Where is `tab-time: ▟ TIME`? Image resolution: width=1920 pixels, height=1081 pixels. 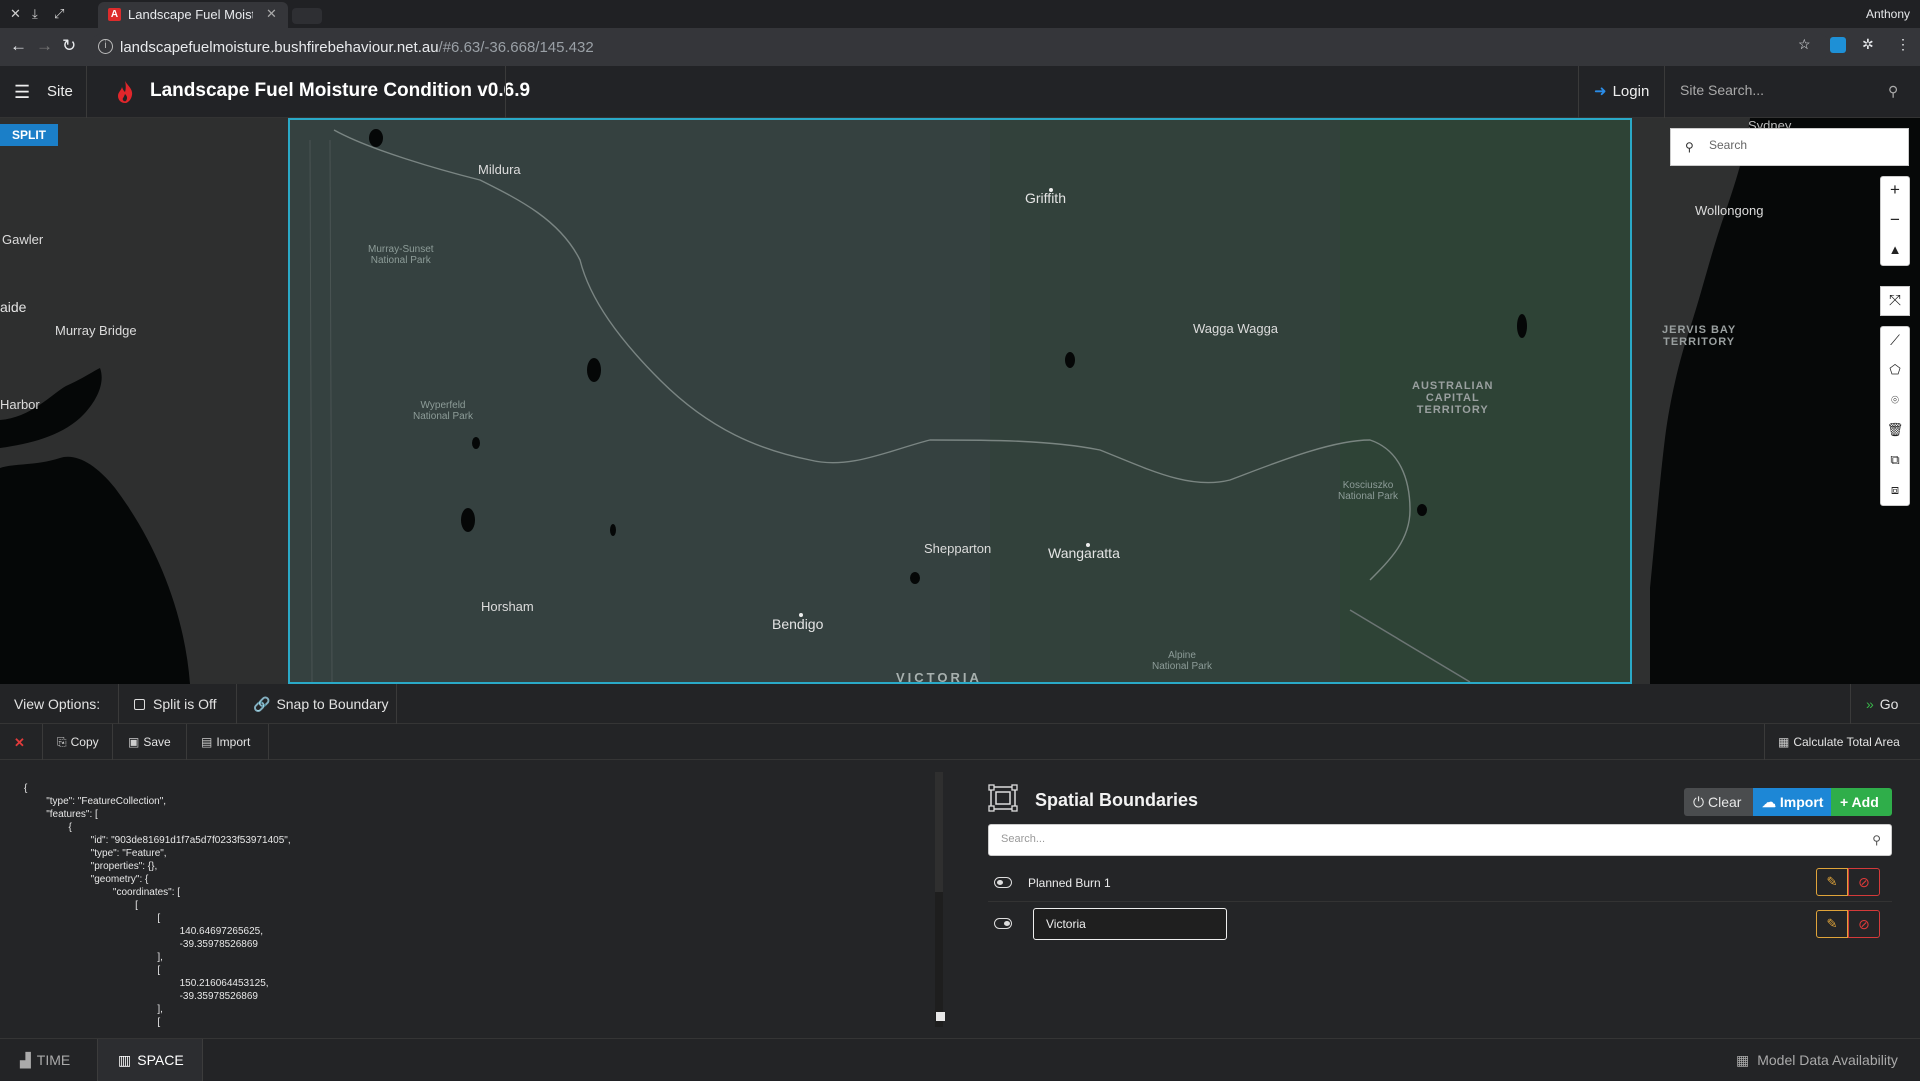
tab-time: ▟ TIME is located at coordinates (44, 1060).